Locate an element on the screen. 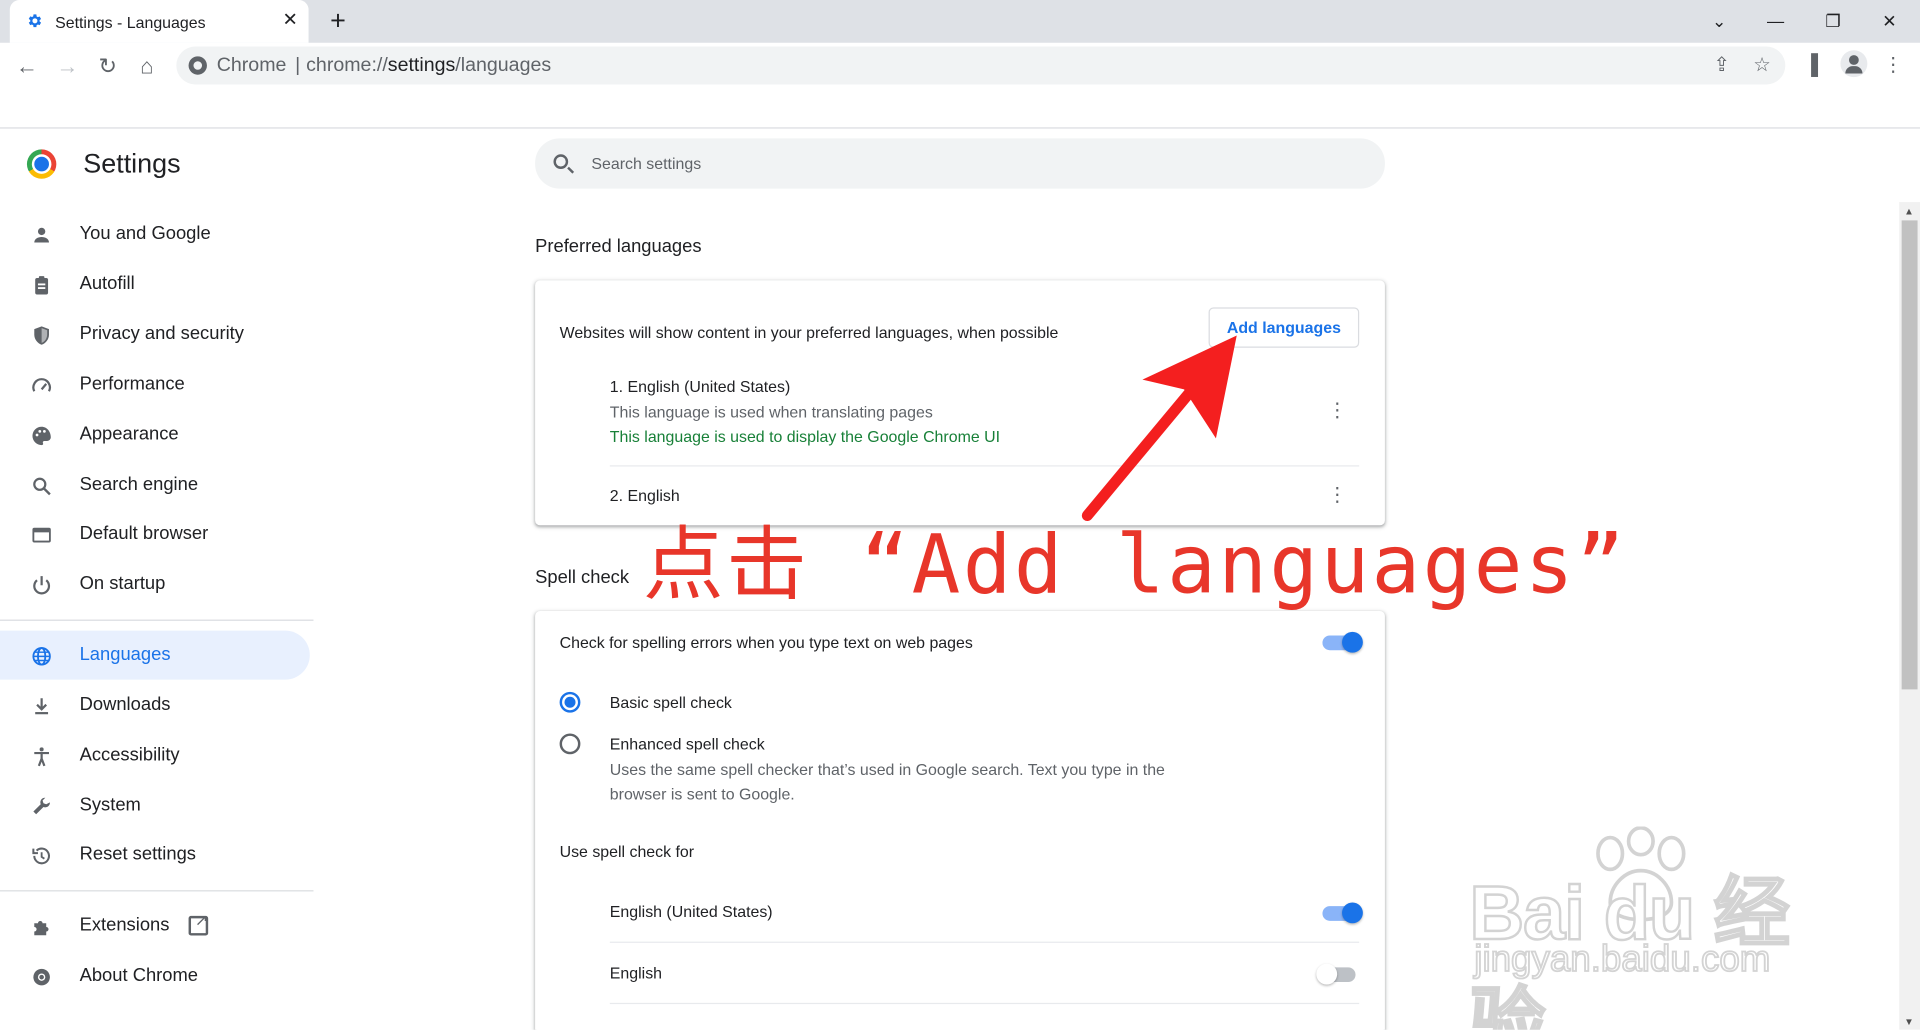 The image size is (1920, 1030). sidebar-item-appearance: Appearance is located at coordinates (155, 434).